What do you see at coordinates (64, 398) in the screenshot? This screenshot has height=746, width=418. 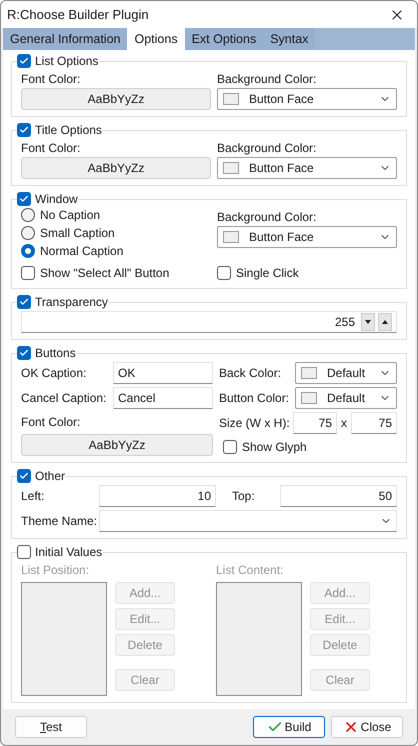 I see `field-label: Cancel Caption:` at bounding box center [64, 398].